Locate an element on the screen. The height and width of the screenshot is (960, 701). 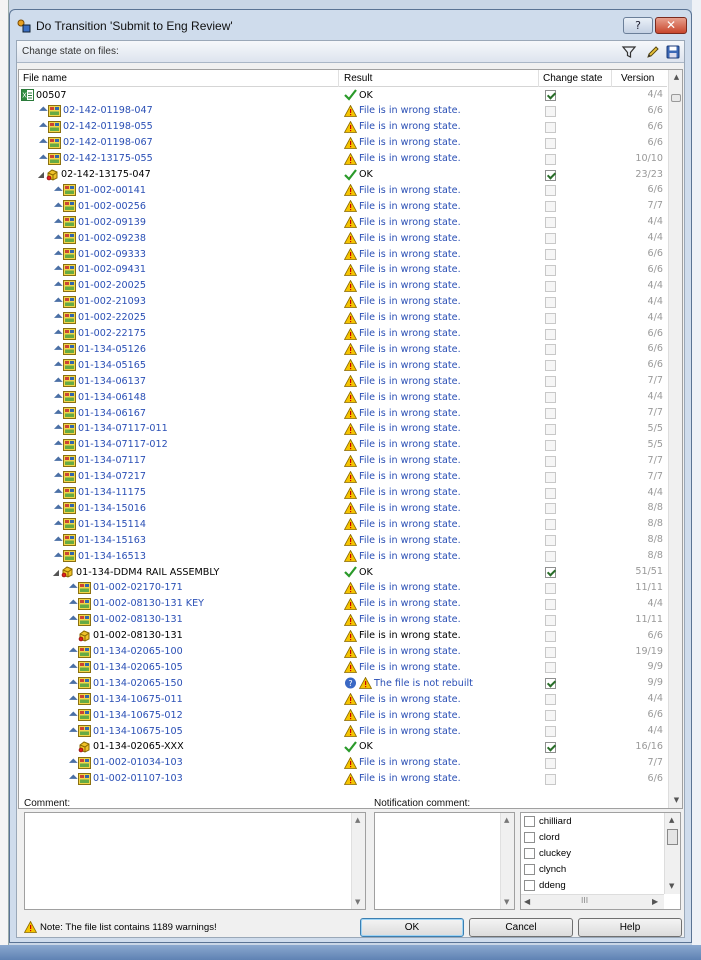
notify-user-item: cluckey is located at coordinates (547, 853).